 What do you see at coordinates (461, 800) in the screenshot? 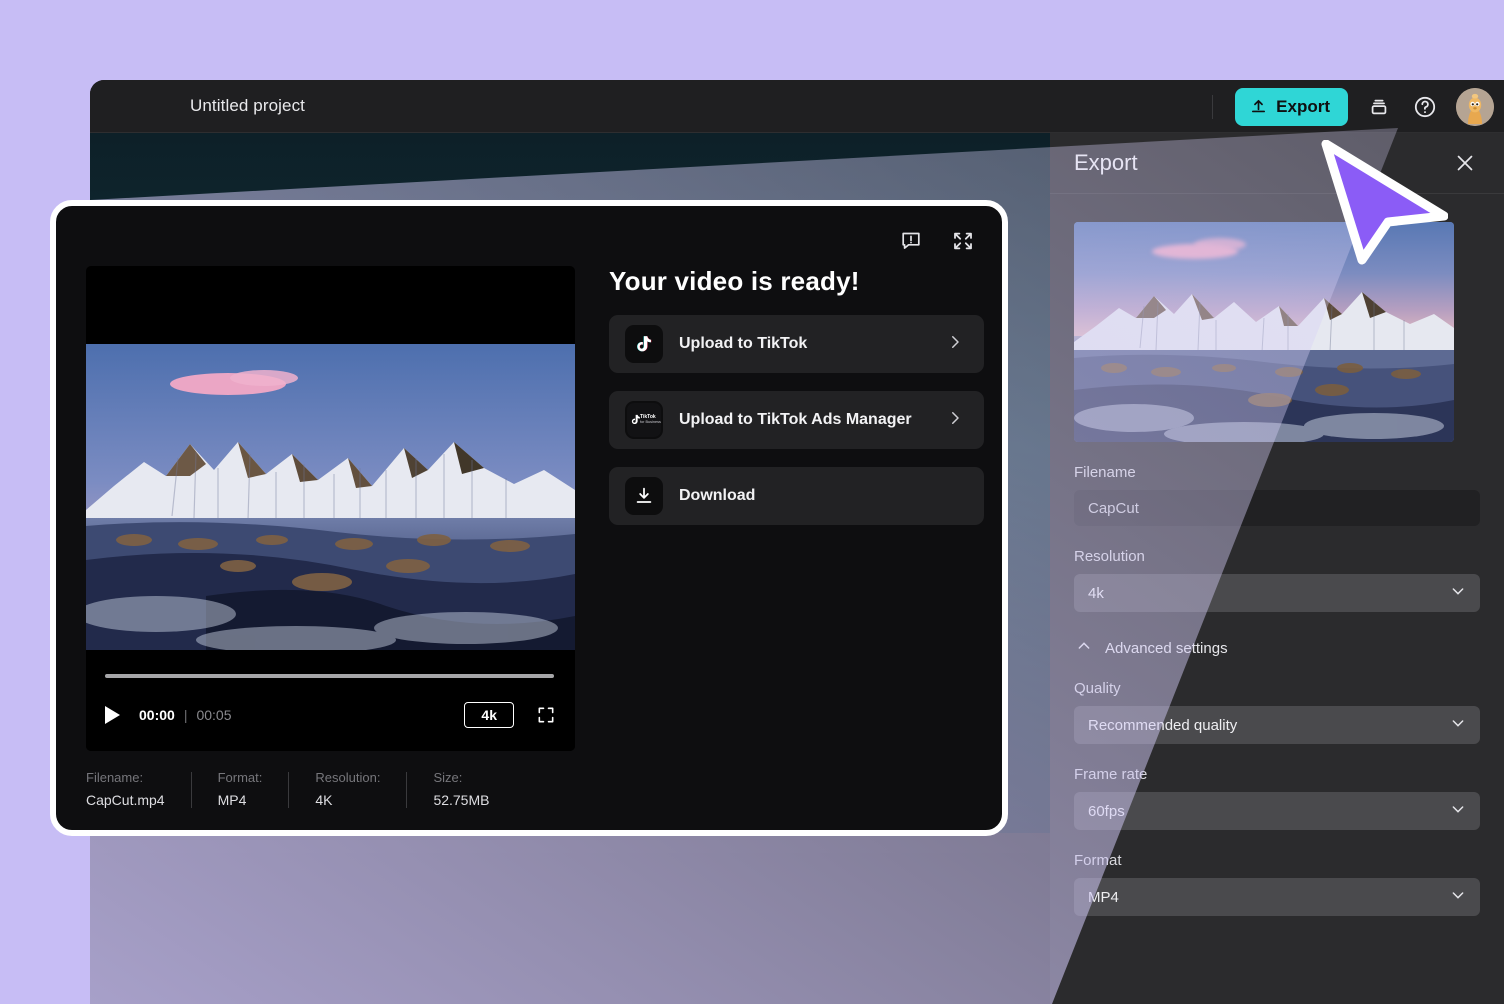
I see `meta-value: 52.75MB` at bounding box center [461, 800].